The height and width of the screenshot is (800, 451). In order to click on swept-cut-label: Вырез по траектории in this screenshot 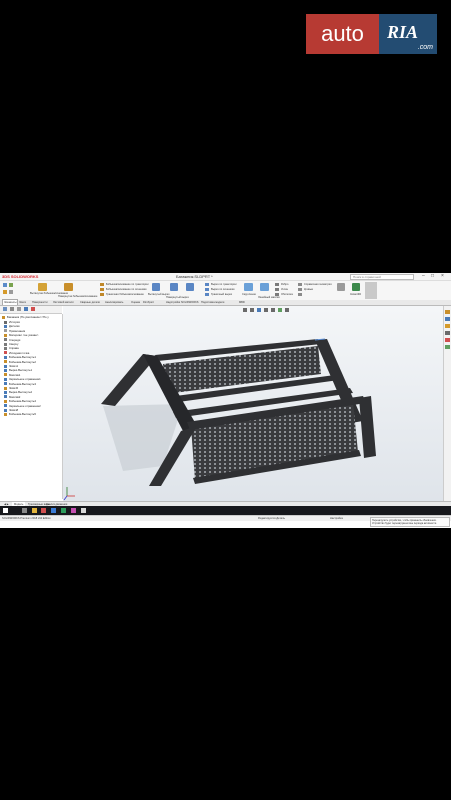, I will do `click(224, 284)`.